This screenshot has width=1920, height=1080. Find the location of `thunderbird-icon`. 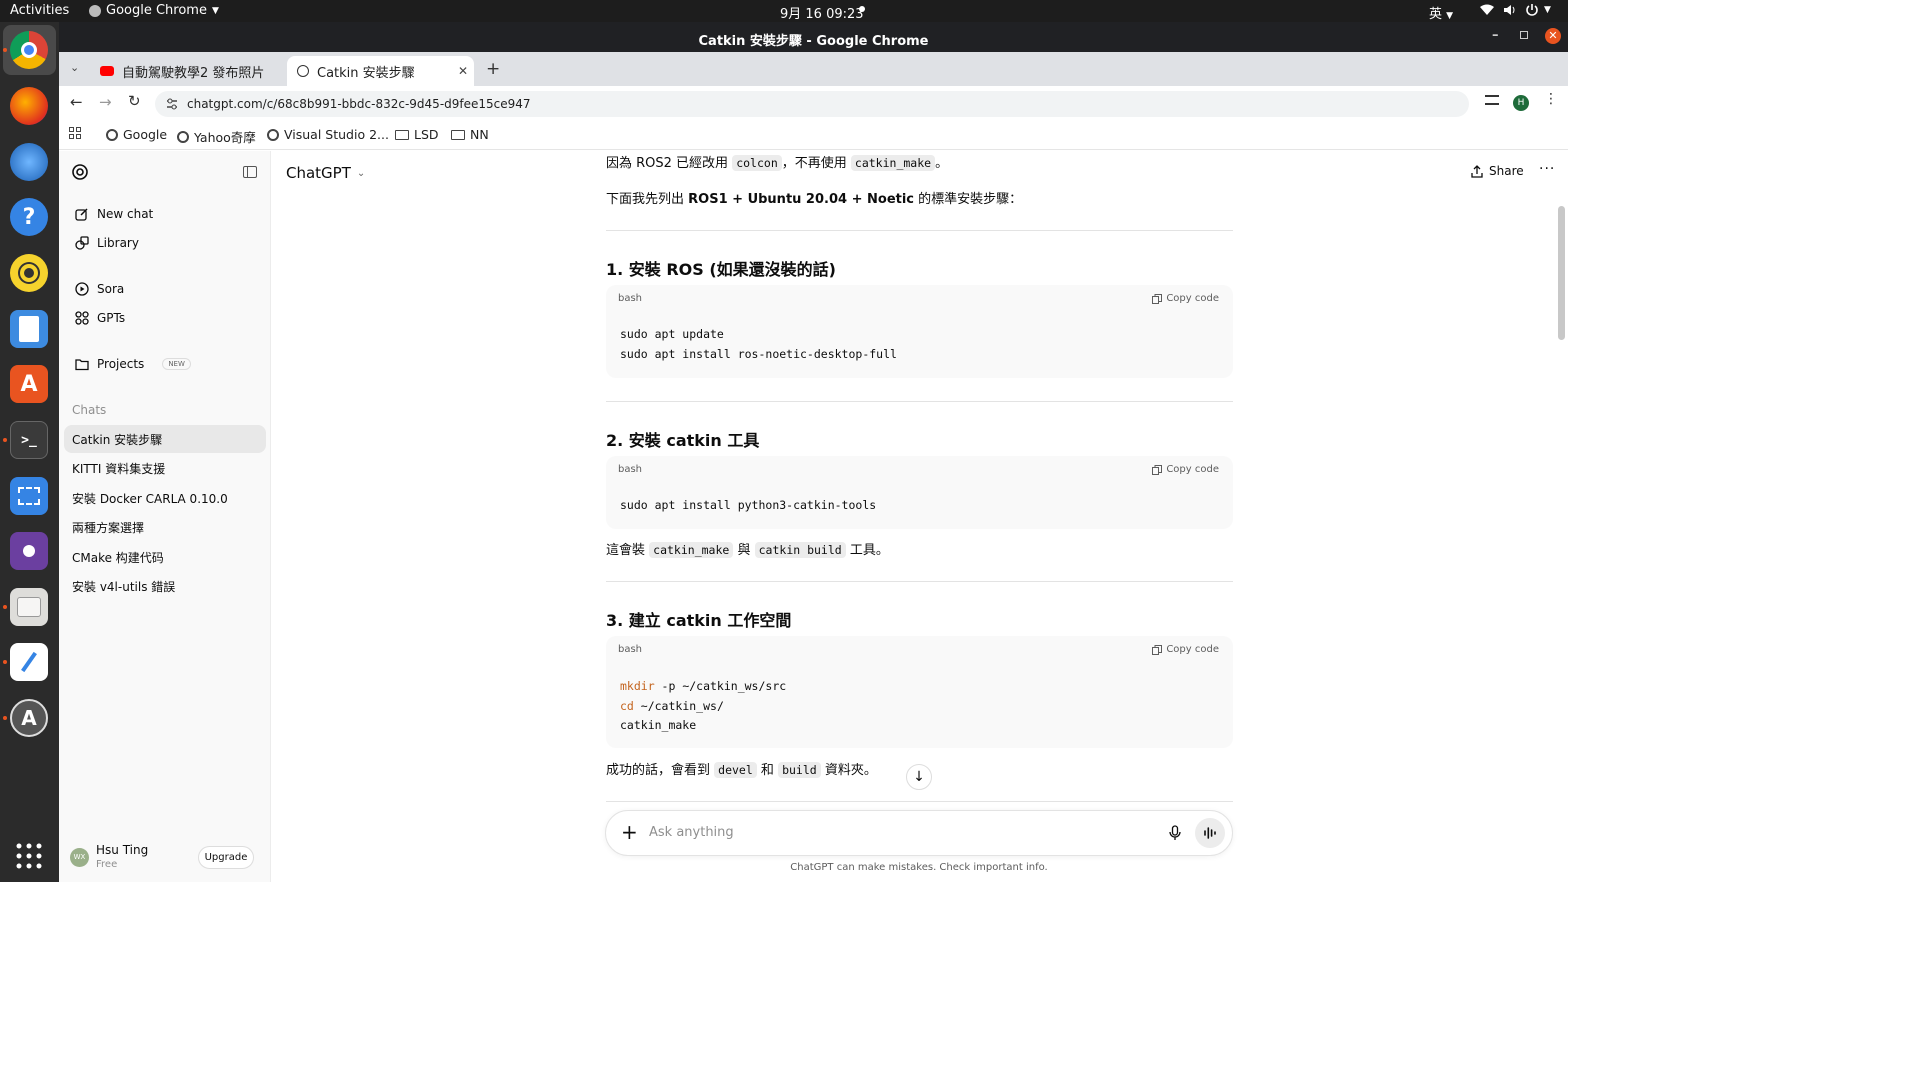

thunderbird-icon is located at coordinates (29, 162).